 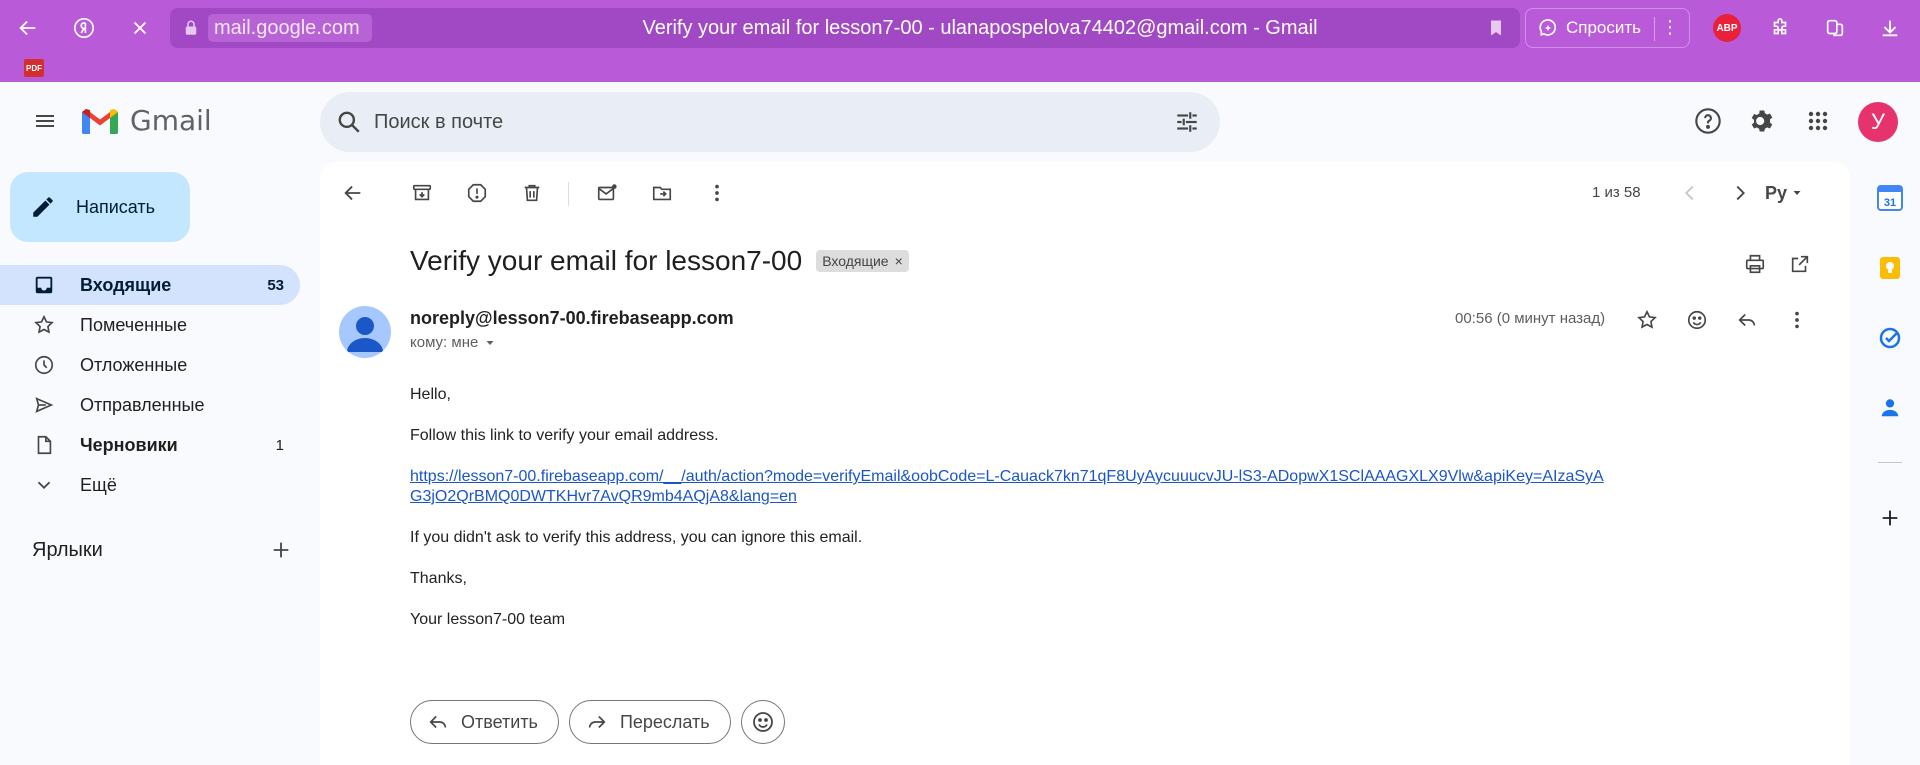 What do you see at coordinates (1755, 264) in the screenshot?
I see `print-icon` at bounding box center [1755, 264].